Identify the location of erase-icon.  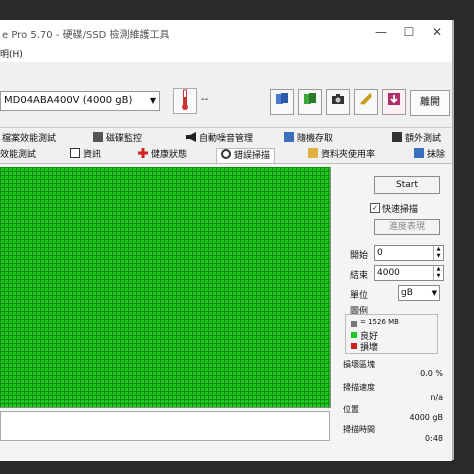
(419, 153).